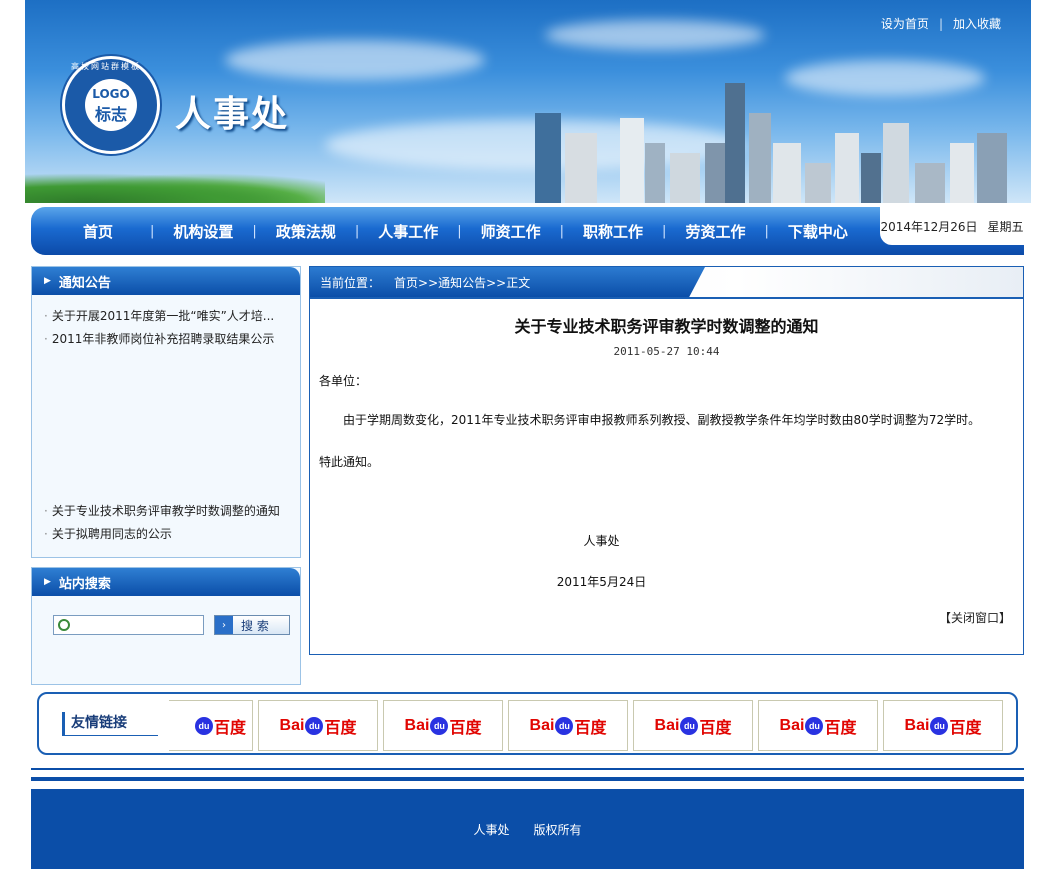 Image resolution: width=1039 pixels, height=880 pixels. I want to click on site-title: 人事处, so click(232, 114).